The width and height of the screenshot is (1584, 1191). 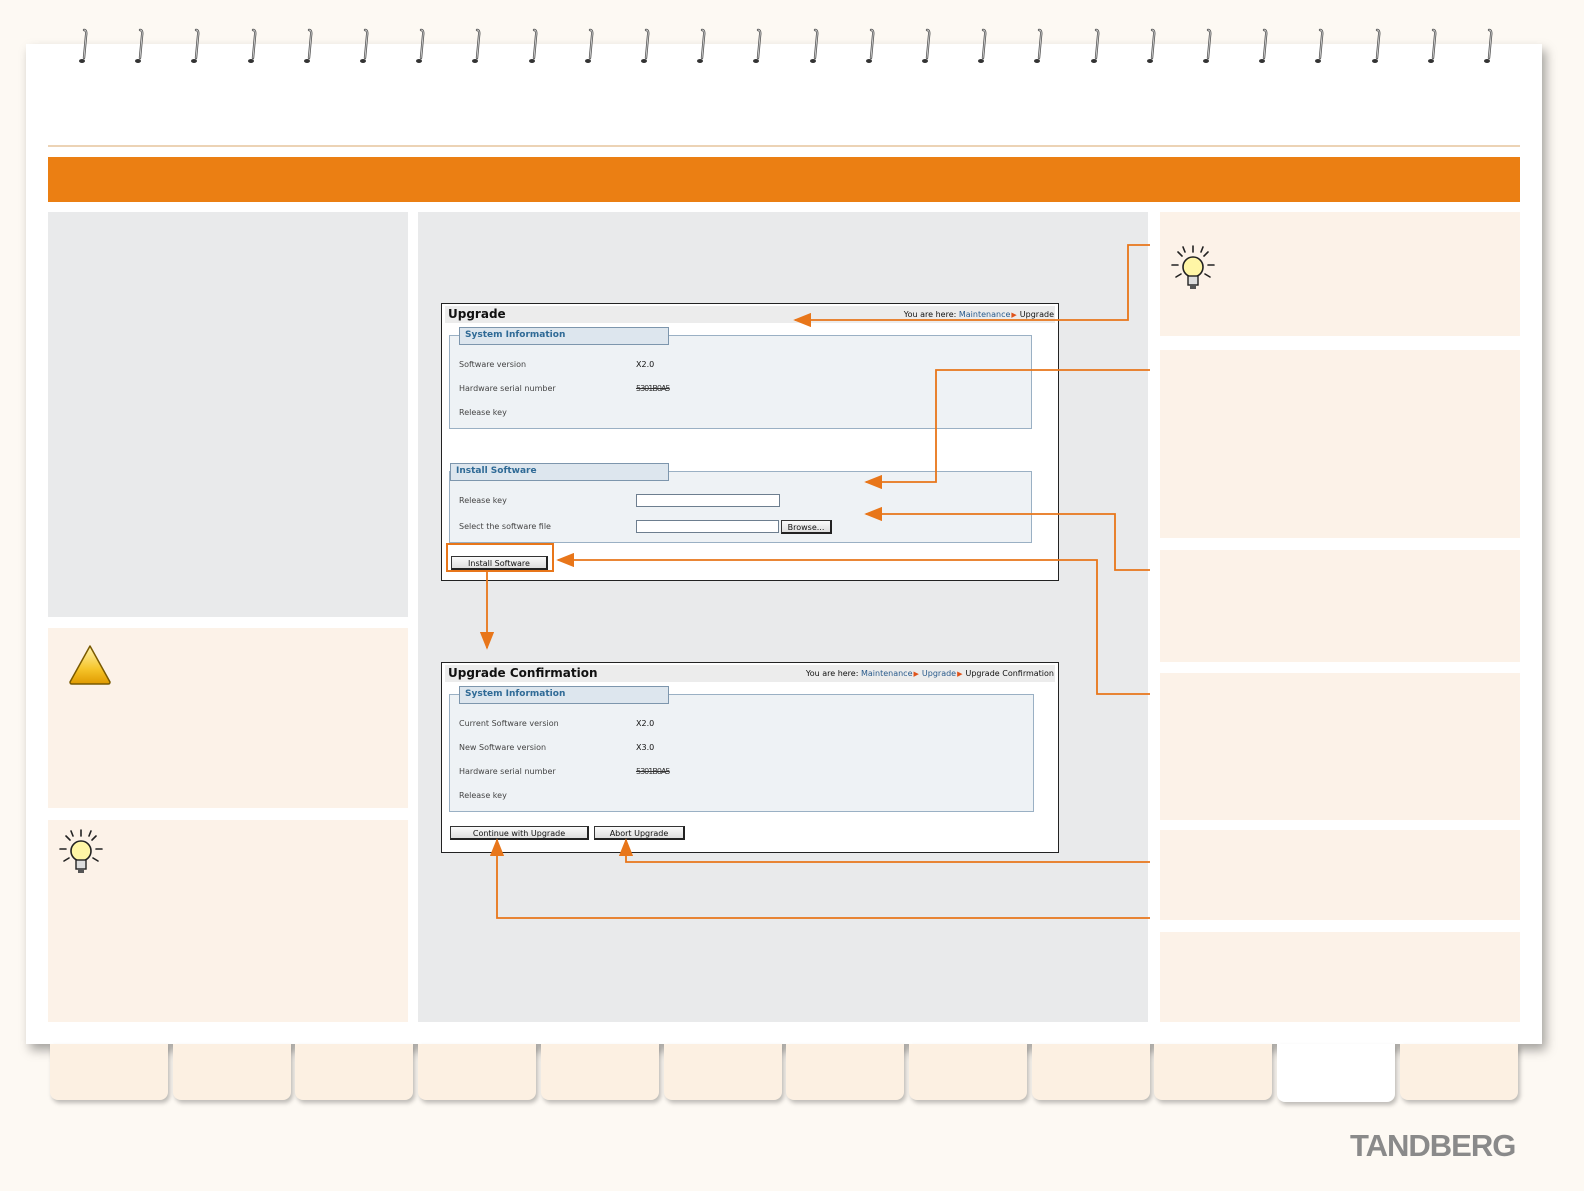 I want to click on install-button-highlight, so click(x=500, y=557).